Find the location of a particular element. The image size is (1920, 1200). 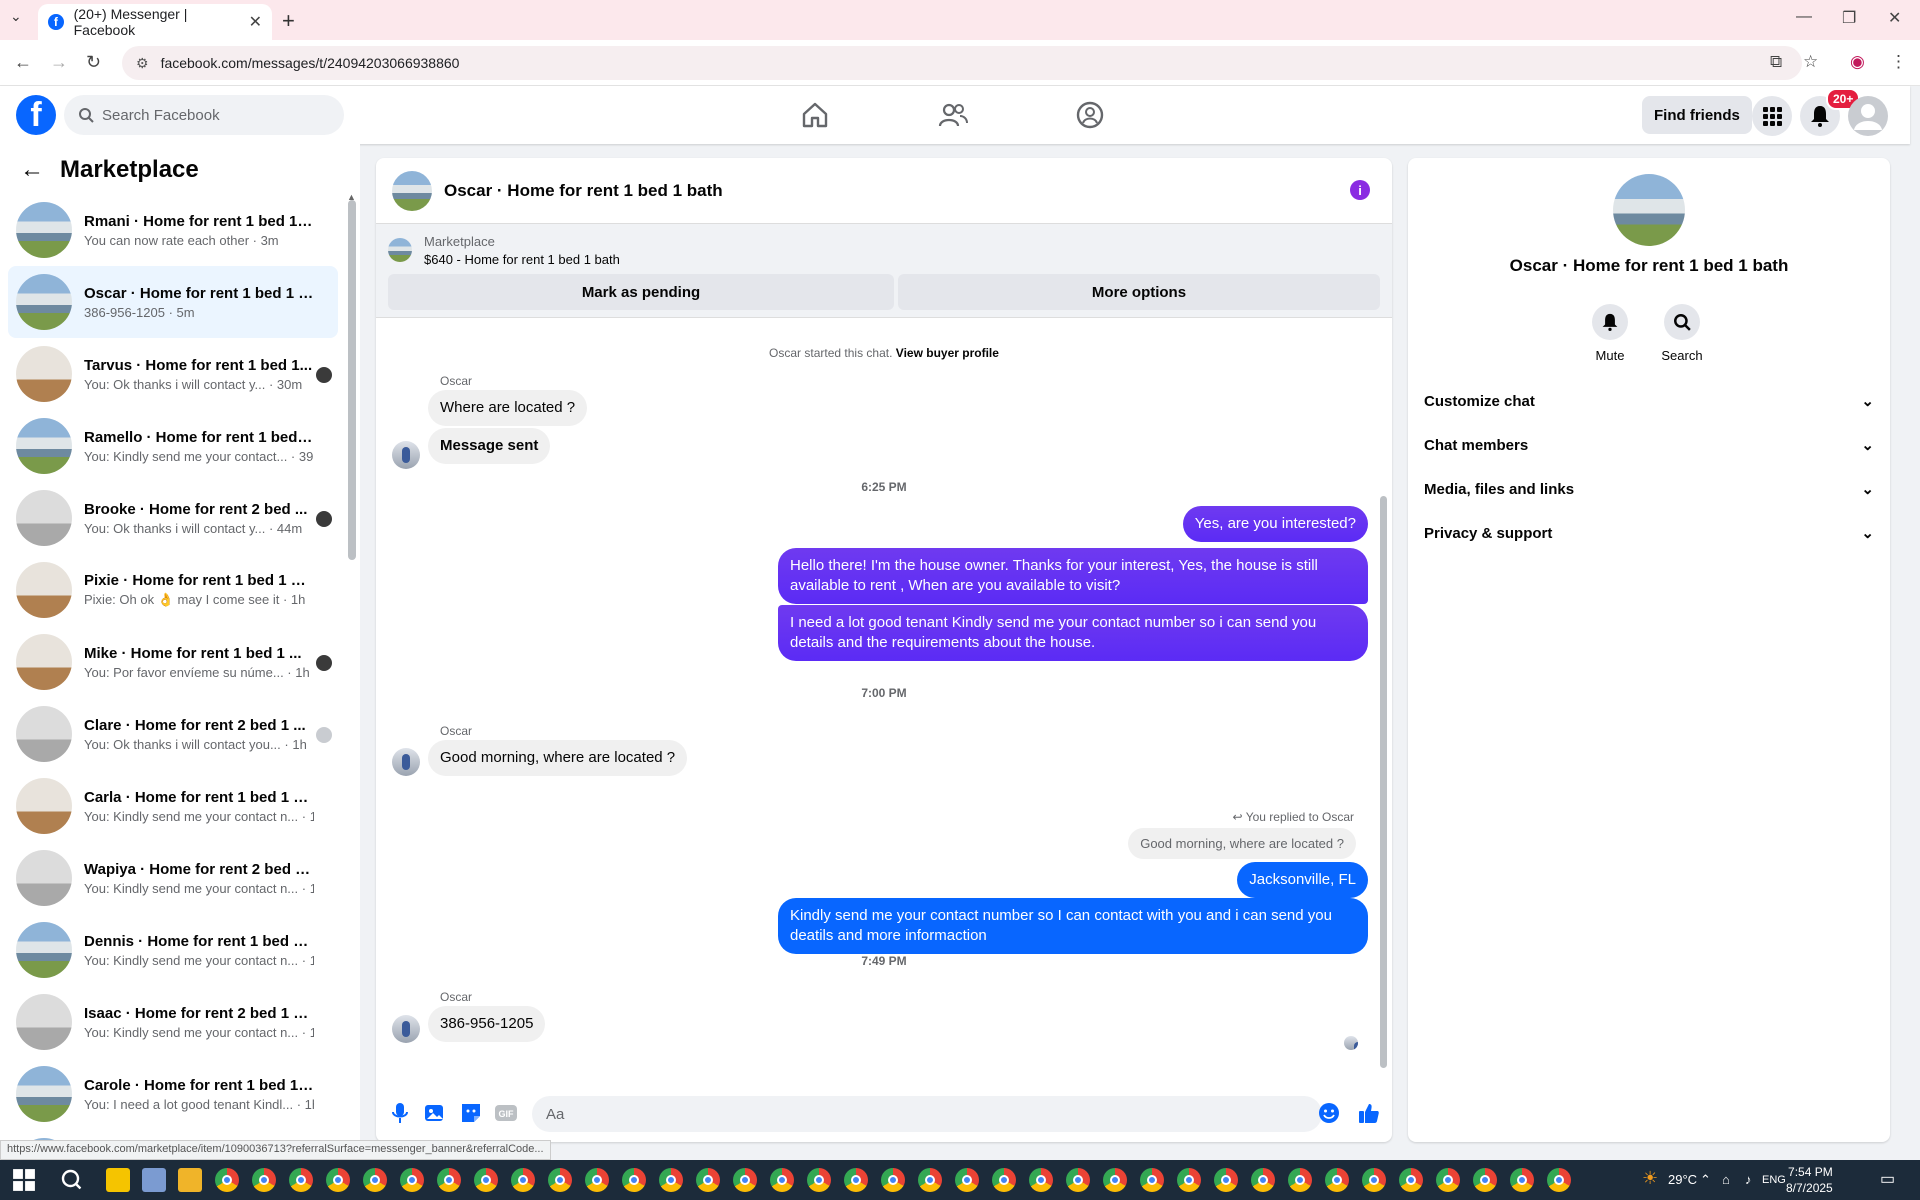

privacy-support-section: Privacy & support ⌄ is located at coordinates (1649, 533).